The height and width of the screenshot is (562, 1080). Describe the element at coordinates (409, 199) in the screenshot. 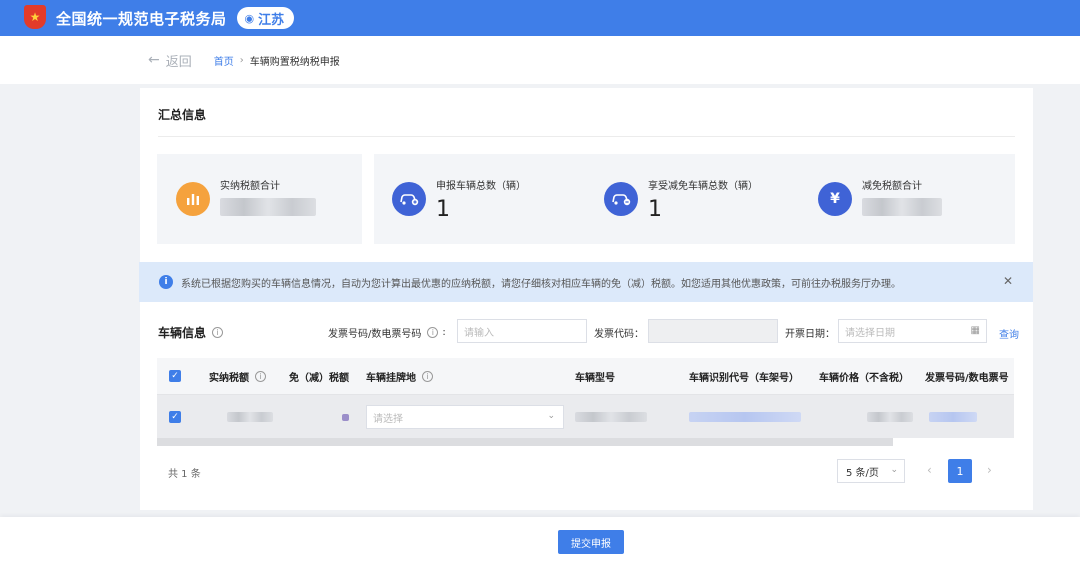

I see `car-add-icon` at that location.